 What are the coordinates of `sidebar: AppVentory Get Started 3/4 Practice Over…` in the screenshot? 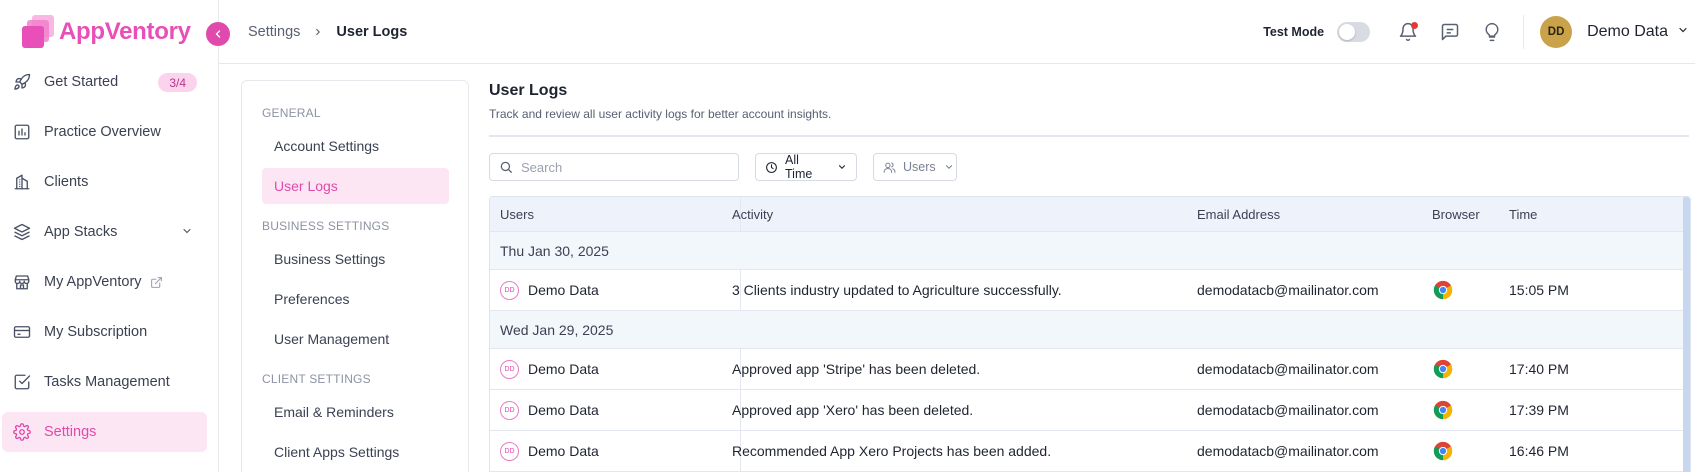 It's located at (109, 236).